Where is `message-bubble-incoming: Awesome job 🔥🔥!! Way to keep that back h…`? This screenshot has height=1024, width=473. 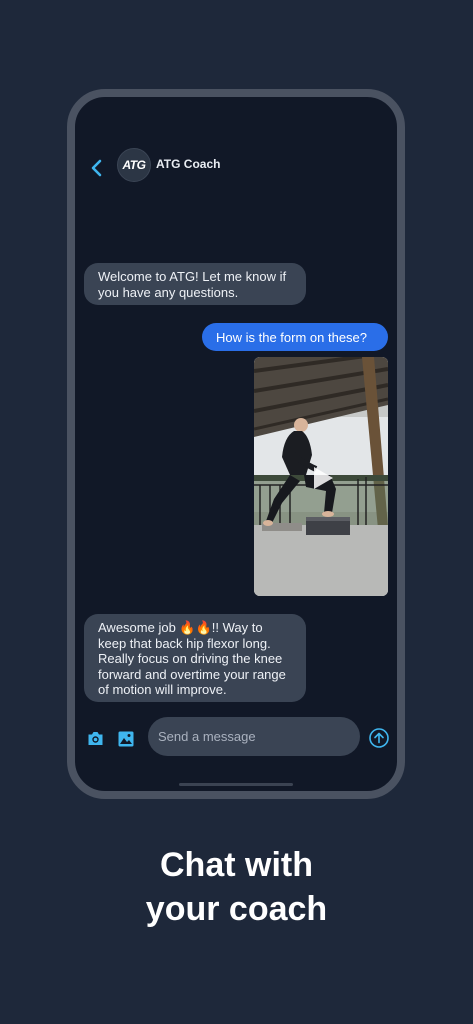 message-bubble-incoming: Awesome job 🔥🔥!! Way to keep that back h… is located at coordinates (195, 658).